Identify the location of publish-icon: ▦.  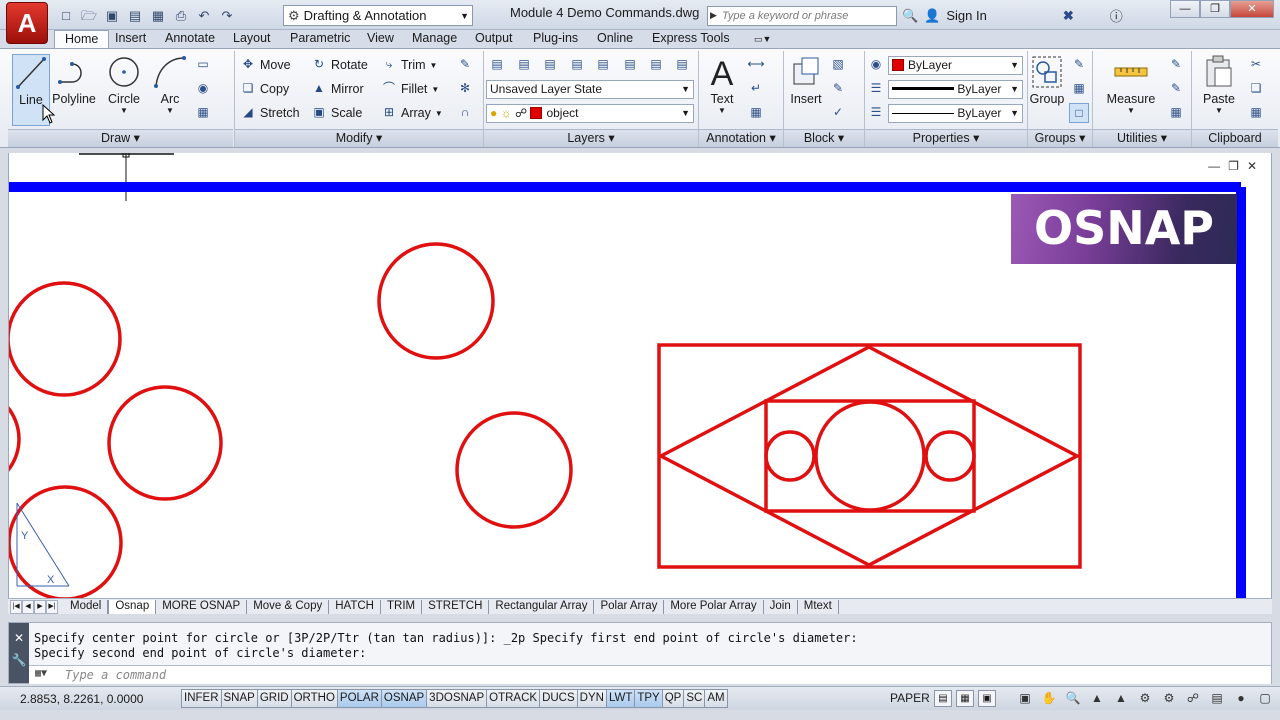
(158, 15).